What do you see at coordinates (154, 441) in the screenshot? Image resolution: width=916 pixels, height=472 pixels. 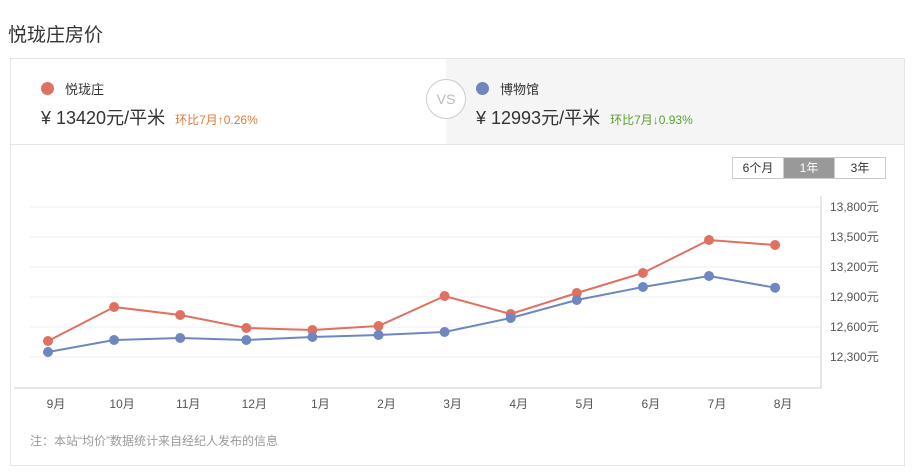 I see `footnote: 注：本站“均价”数据统计来自经纪人发布的信息` at bounding box center [154, 441].